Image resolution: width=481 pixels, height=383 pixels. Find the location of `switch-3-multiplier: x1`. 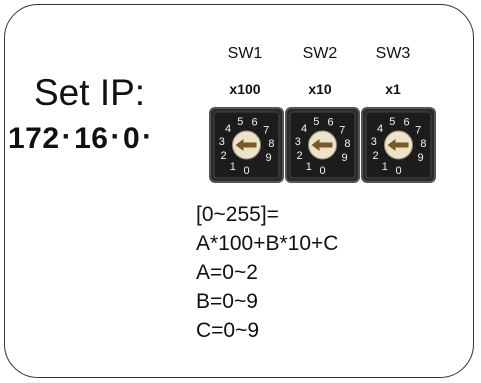

switch-3-multiplier: x1 is located at coordinates (393, 89).